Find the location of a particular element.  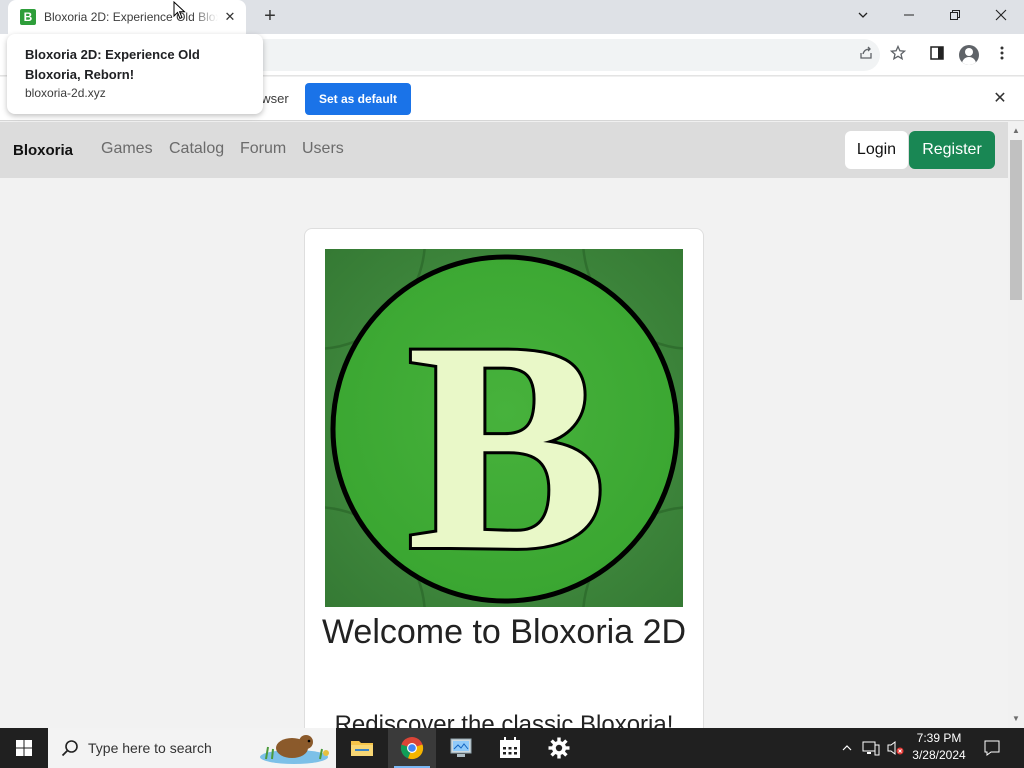

volume-muted-icon is located at coordinates (895, 748).